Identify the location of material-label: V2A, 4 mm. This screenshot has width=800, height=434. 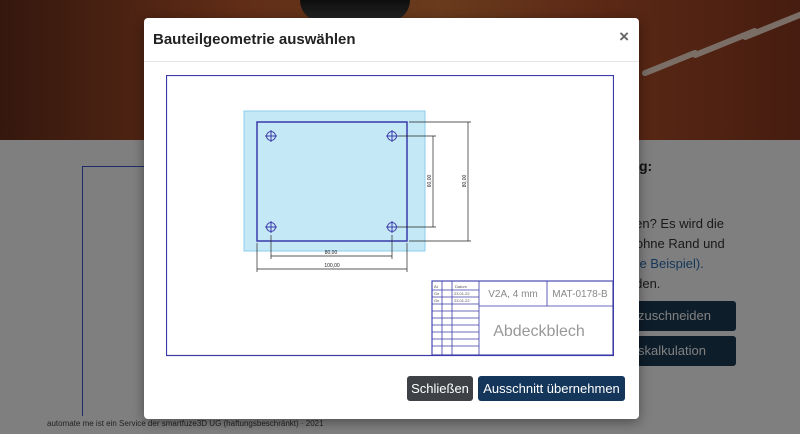
(512, 294).